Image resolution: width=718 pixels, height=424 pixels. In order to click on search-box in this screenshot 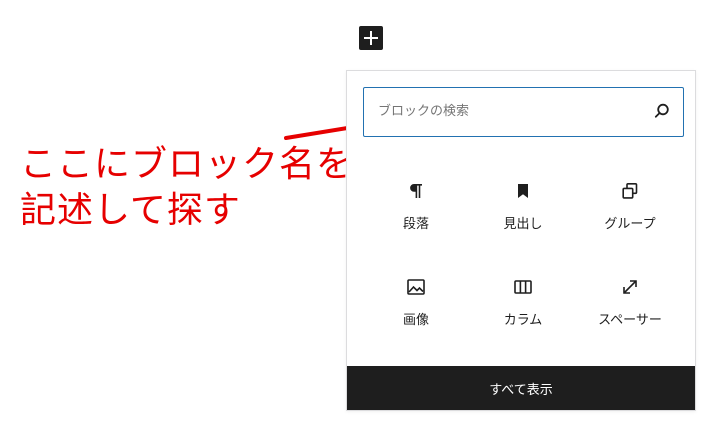, I will do `click(523, 112)`.